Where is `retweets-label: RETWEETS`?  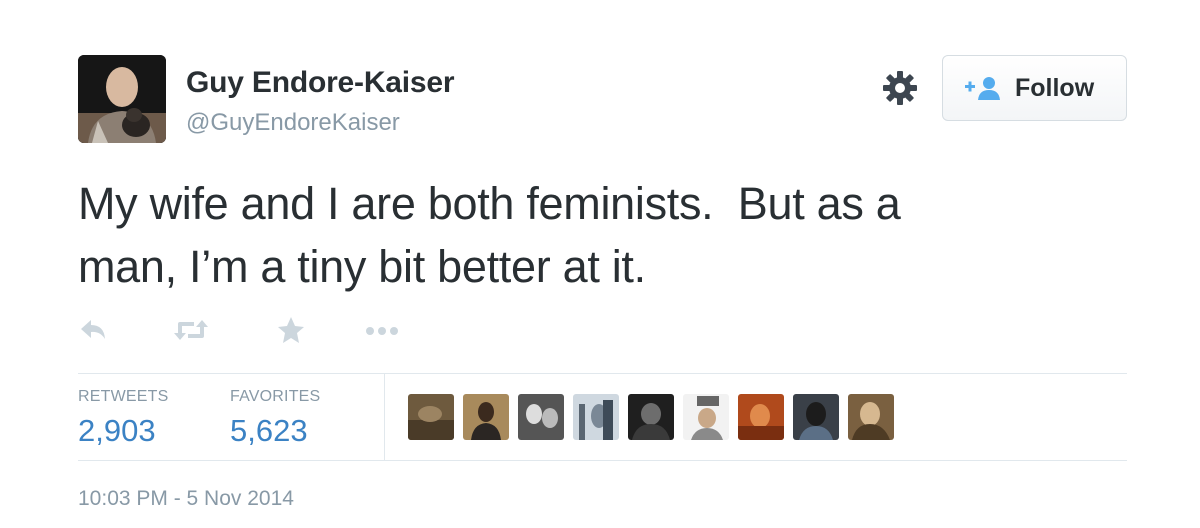 retweets-label: RETWEETS is located at coordinates (123, 396).